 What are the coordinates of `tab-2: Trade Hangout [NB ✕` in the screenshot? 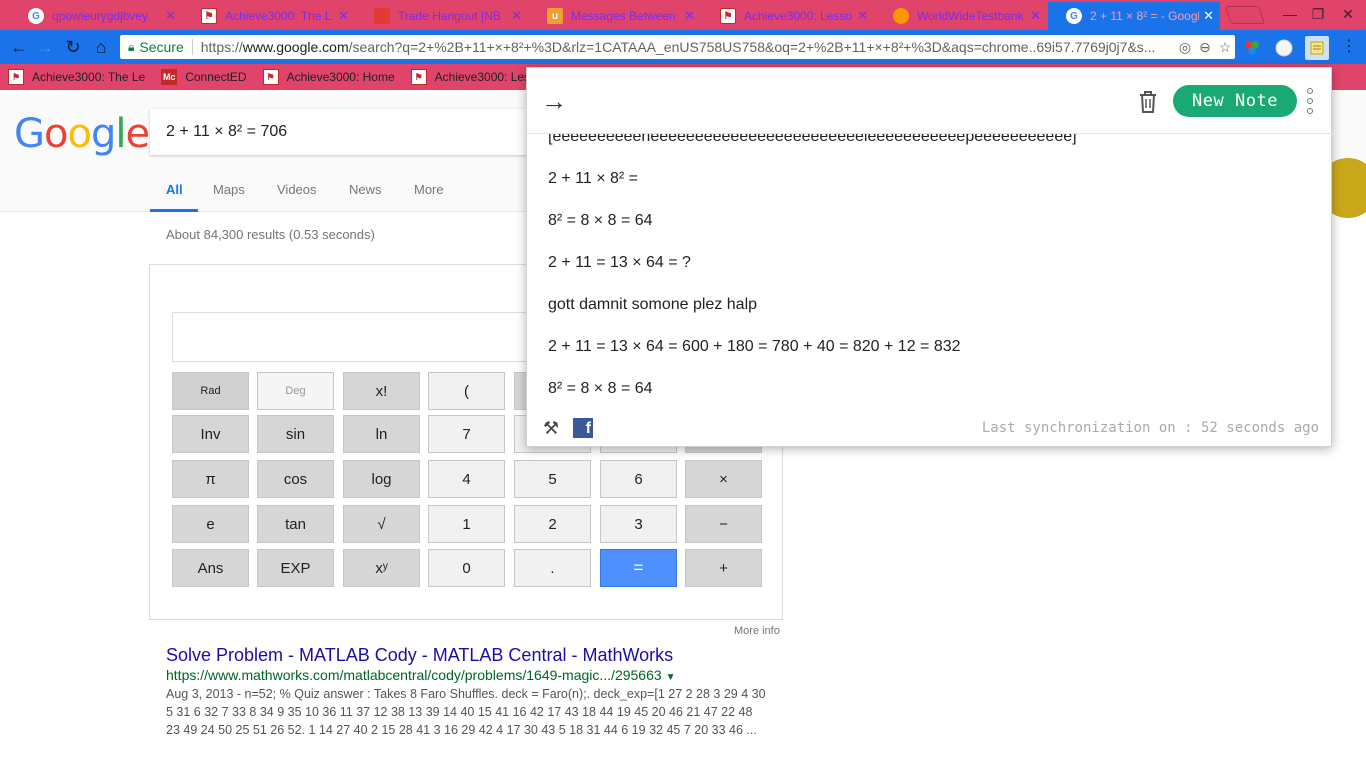 It's located at (442, 16).